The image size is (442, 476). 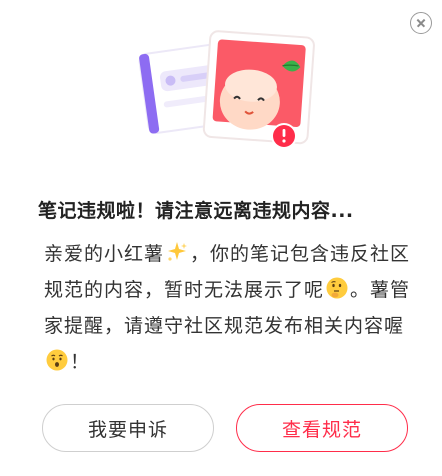 I want to click on view-rules-button-label: 查看规范, so click(x=321, y=429).